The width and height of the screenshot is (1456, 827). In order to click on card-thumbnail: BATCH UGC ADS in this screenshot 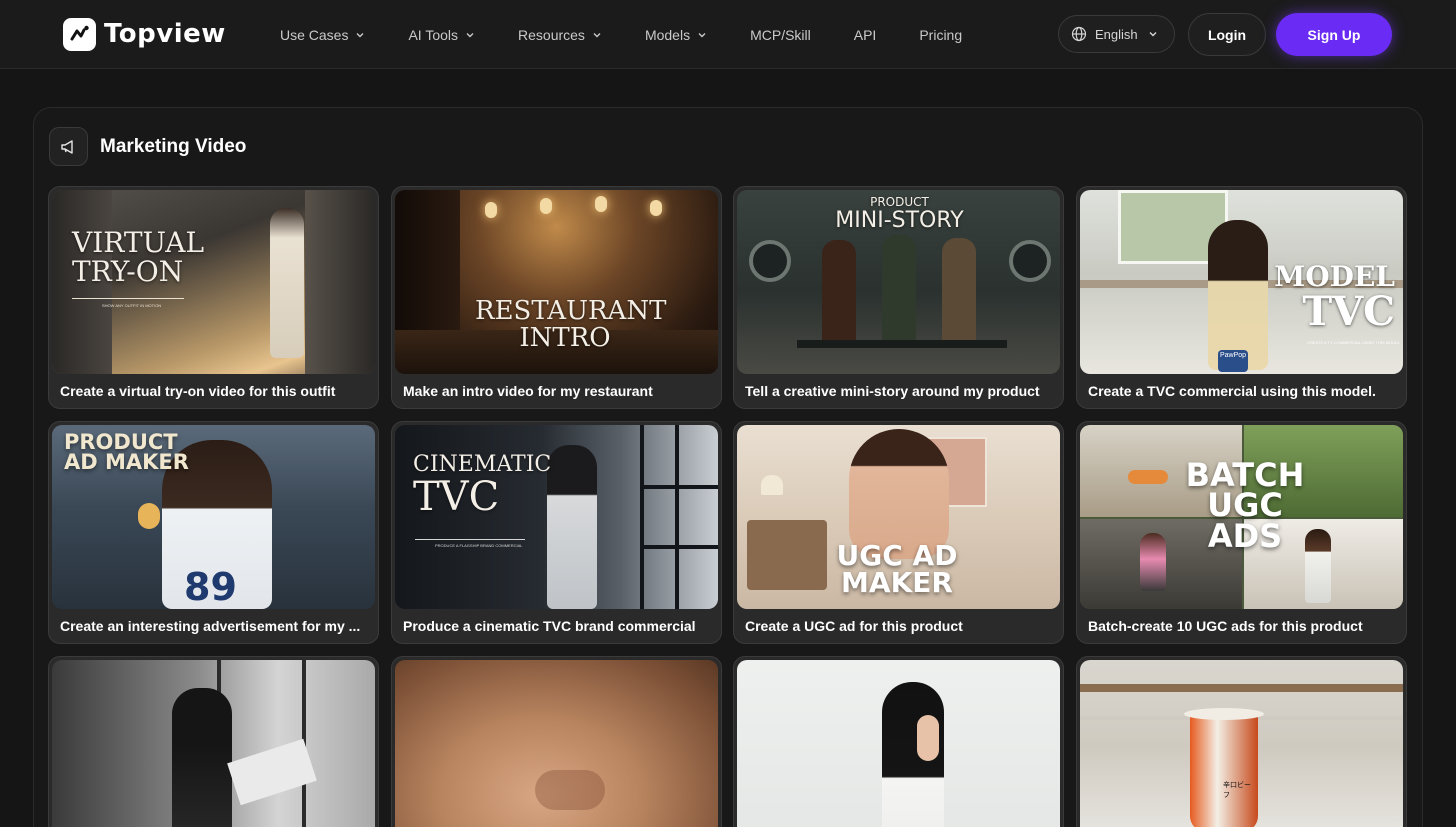, I will do `click(1241, 517)`.